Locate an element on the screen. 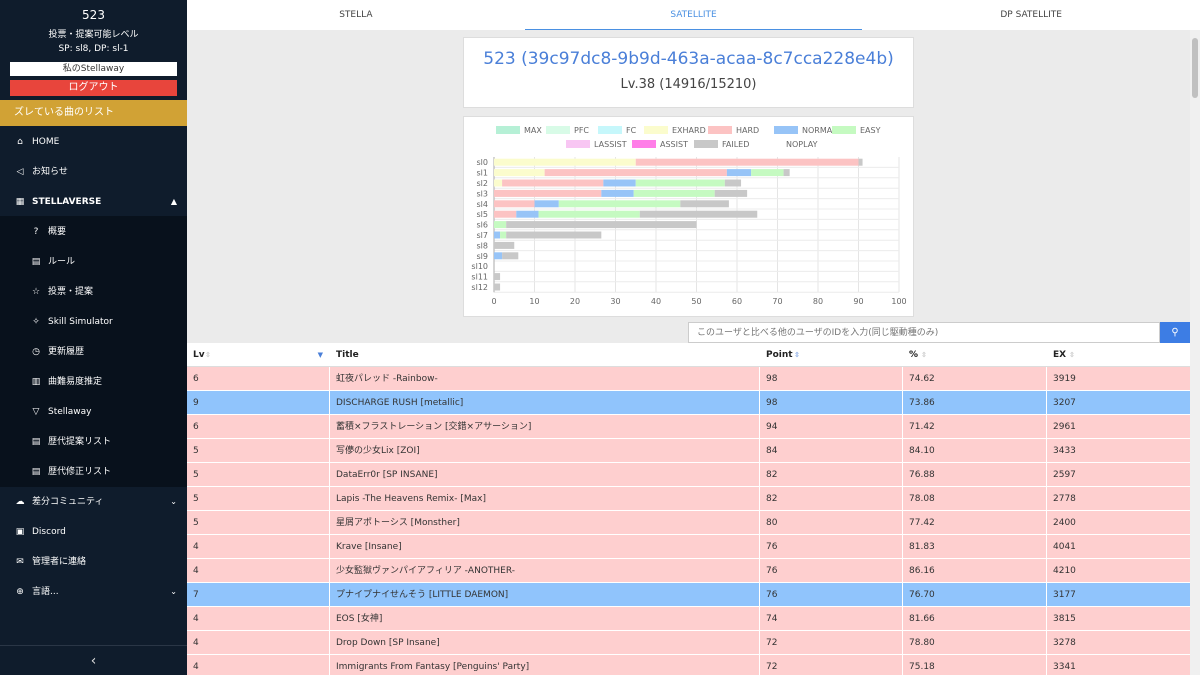  compare-user-input is located at coordinates (924, 332).